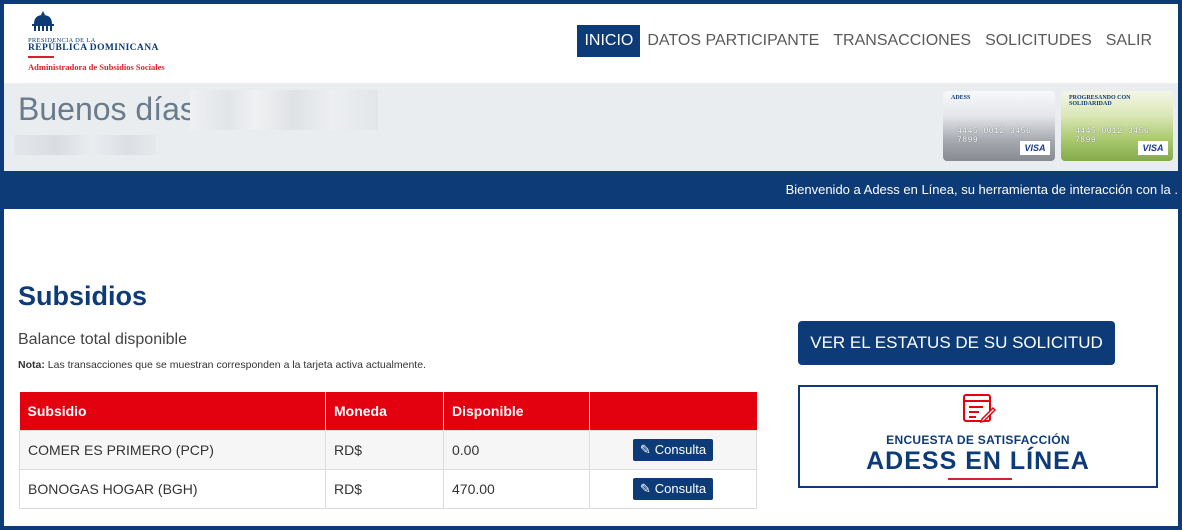 Image resolution: width=1182 pixels, height=530 pixels. Describe the element at coordinates (43, 21) in the screenshot. I see `dome-emblem-icon` at that location.